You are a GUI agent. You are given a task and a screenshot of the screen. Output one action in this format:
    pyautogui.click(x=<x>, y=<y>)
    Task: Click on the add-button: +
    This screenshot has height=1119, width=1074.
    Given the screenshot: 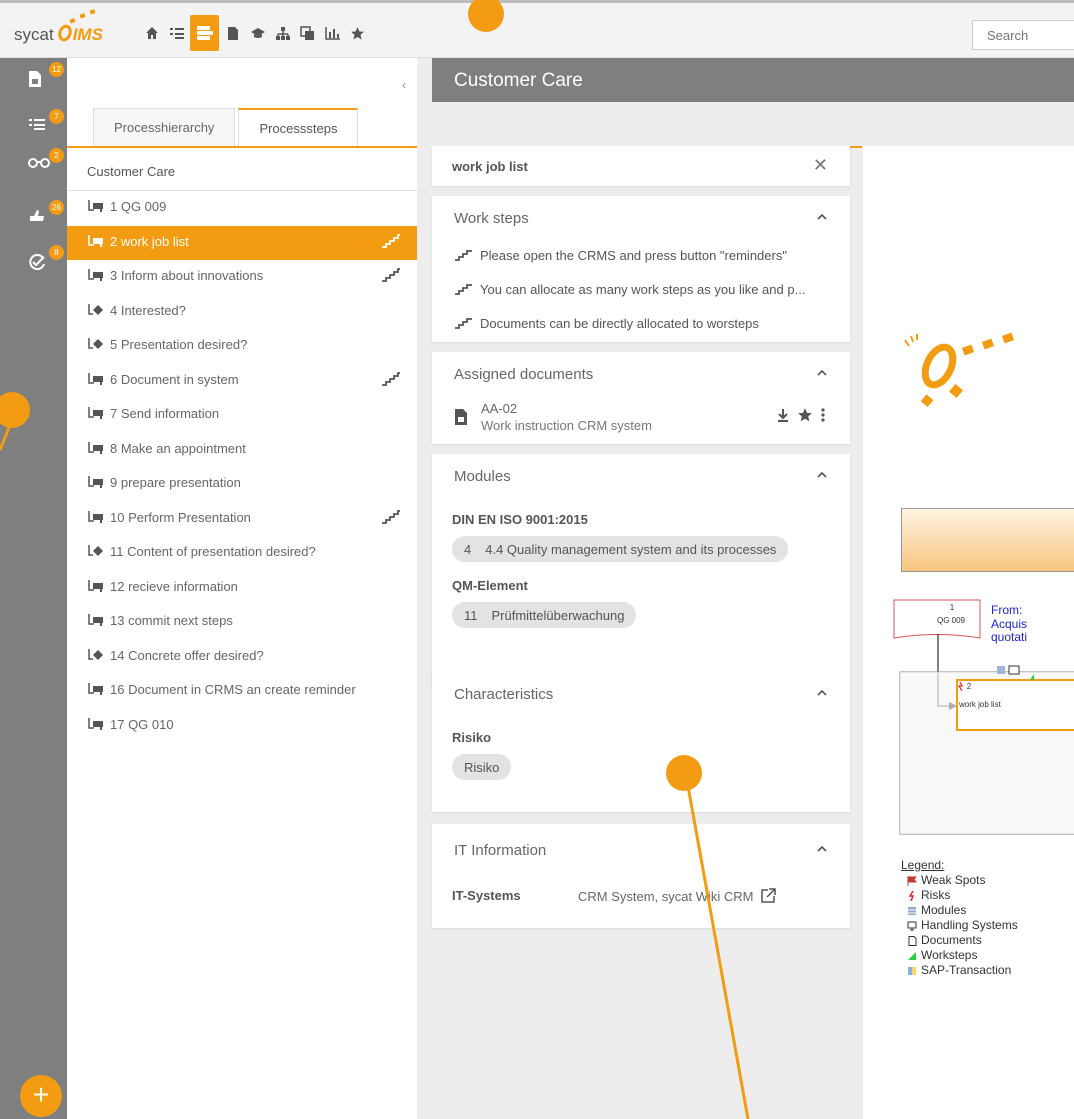 What is the action you would take?
    pyautogui.click(x=41, y=1096)
    